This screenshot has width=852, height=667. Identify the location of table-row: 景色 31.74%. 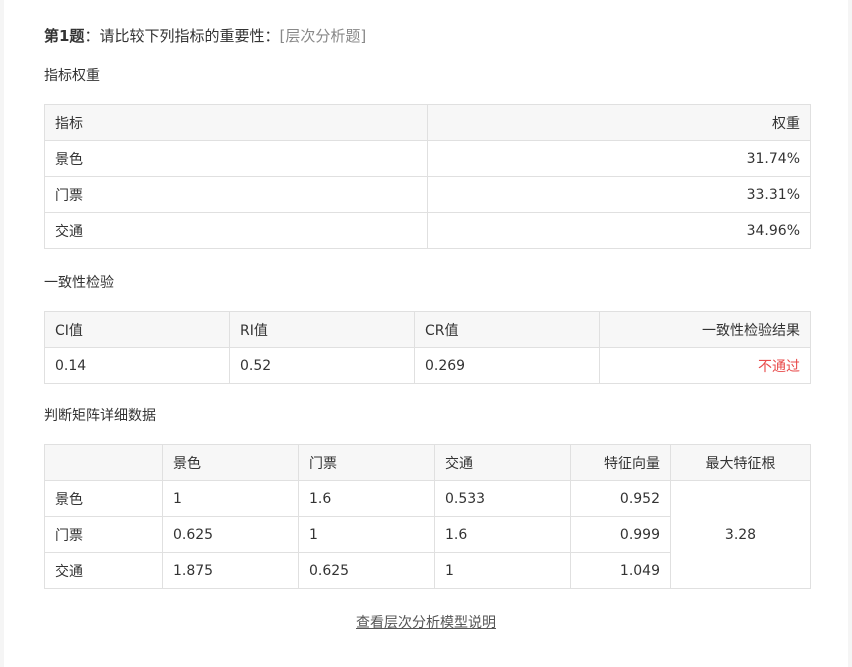
(427, 158).